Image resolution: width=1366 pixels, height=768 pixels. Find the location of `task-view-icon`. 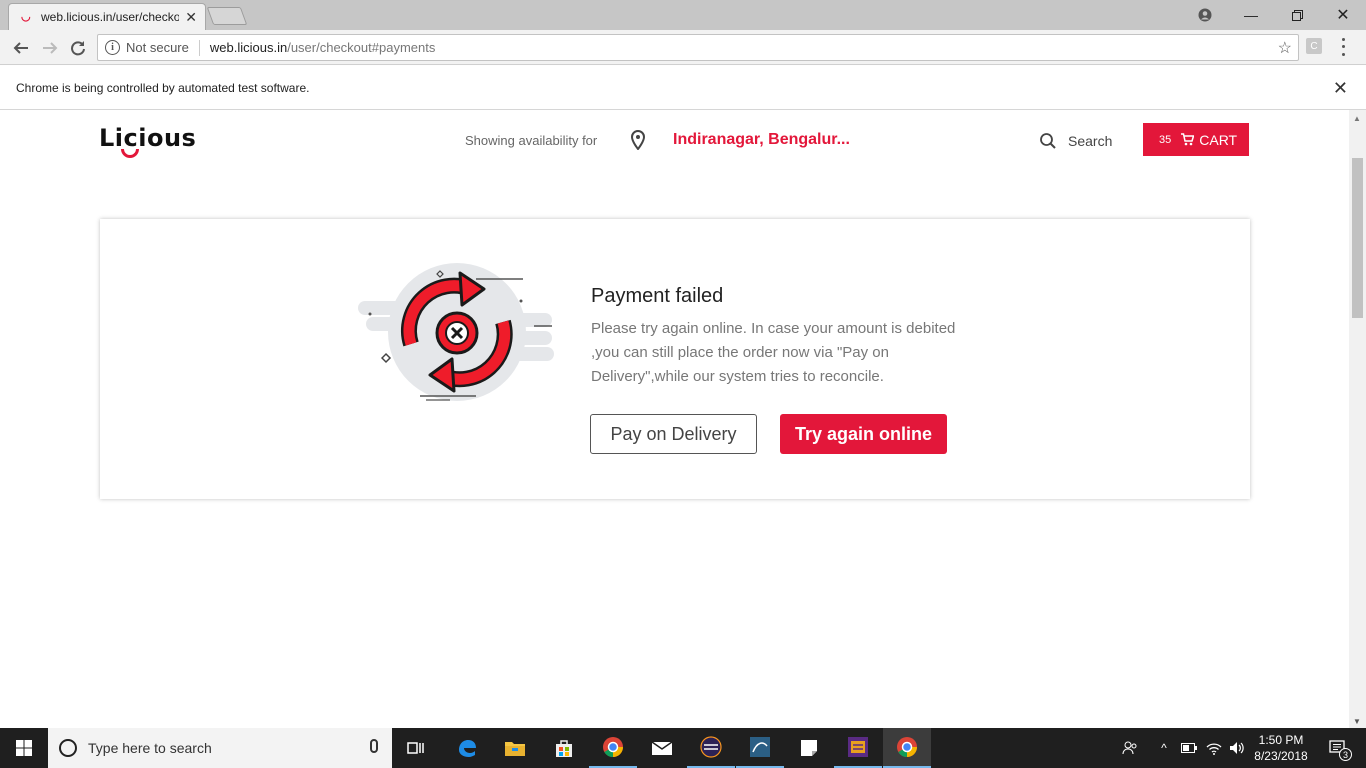

task-view-icon is located at coordinates (416, 748).